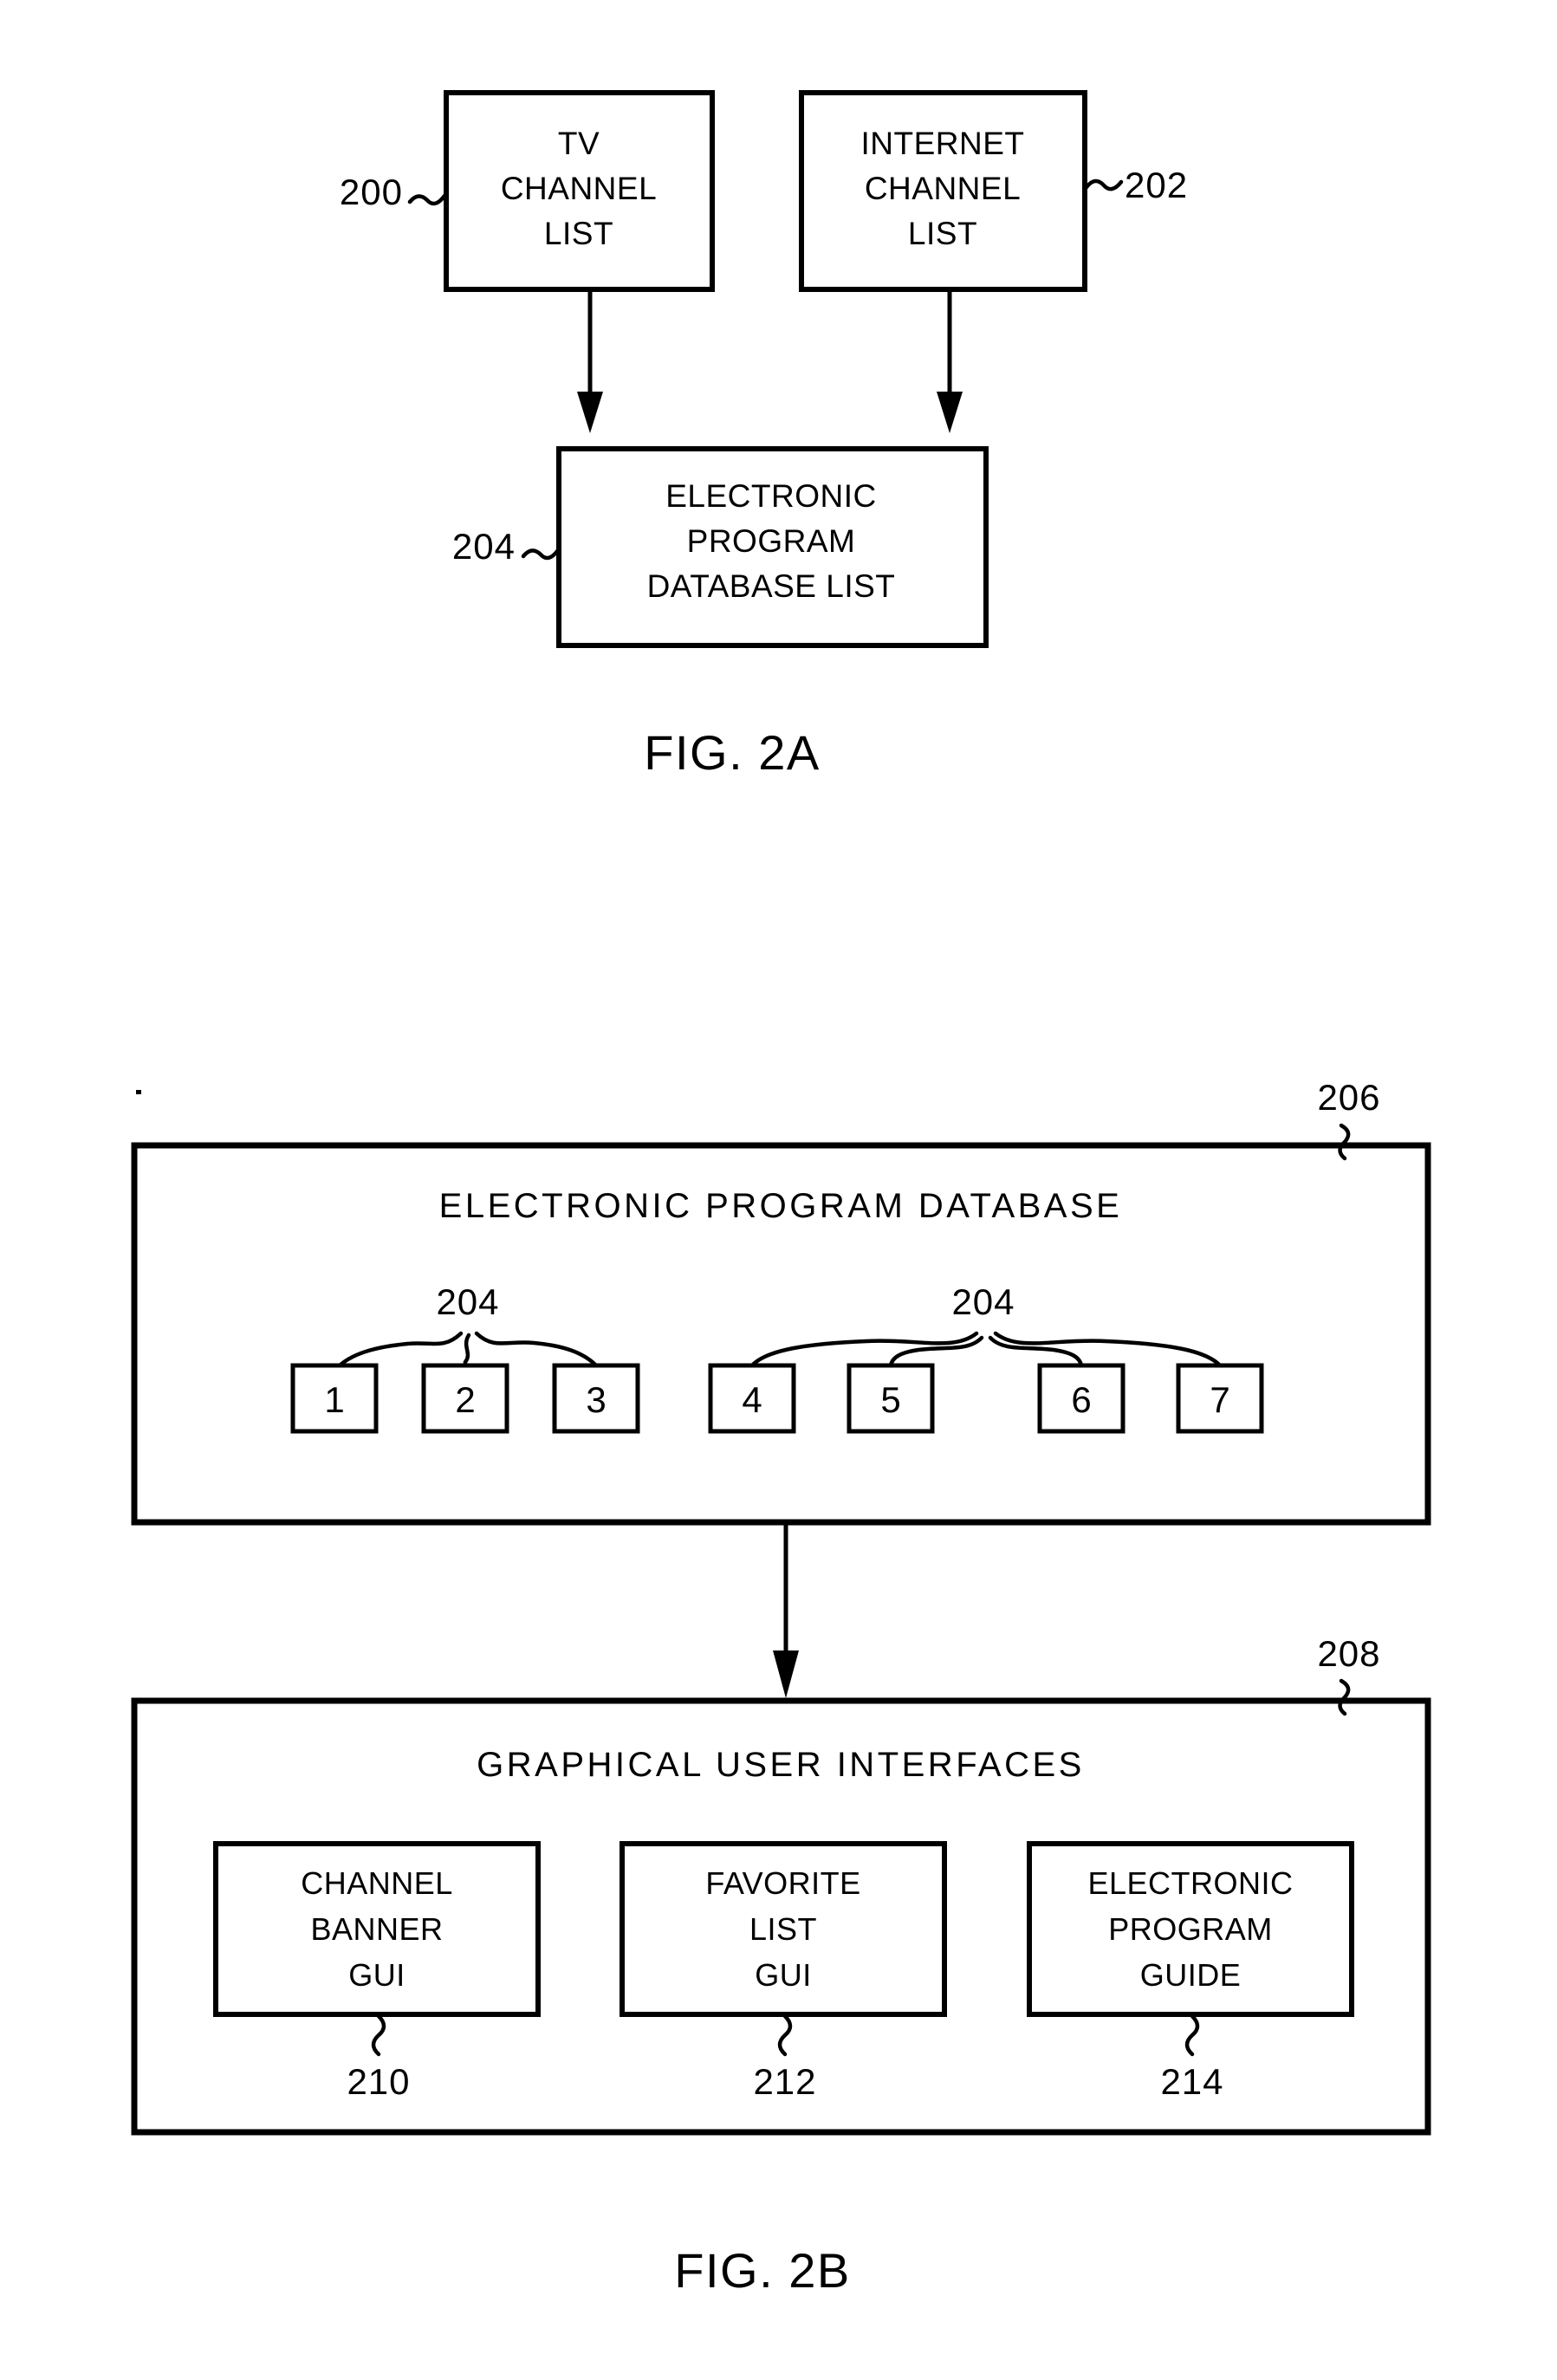 The image size is (1557, 2380). Describe the element at coordinates (1348, 1097) in the screenshot. I see `ref-label-206: 206` at that location.